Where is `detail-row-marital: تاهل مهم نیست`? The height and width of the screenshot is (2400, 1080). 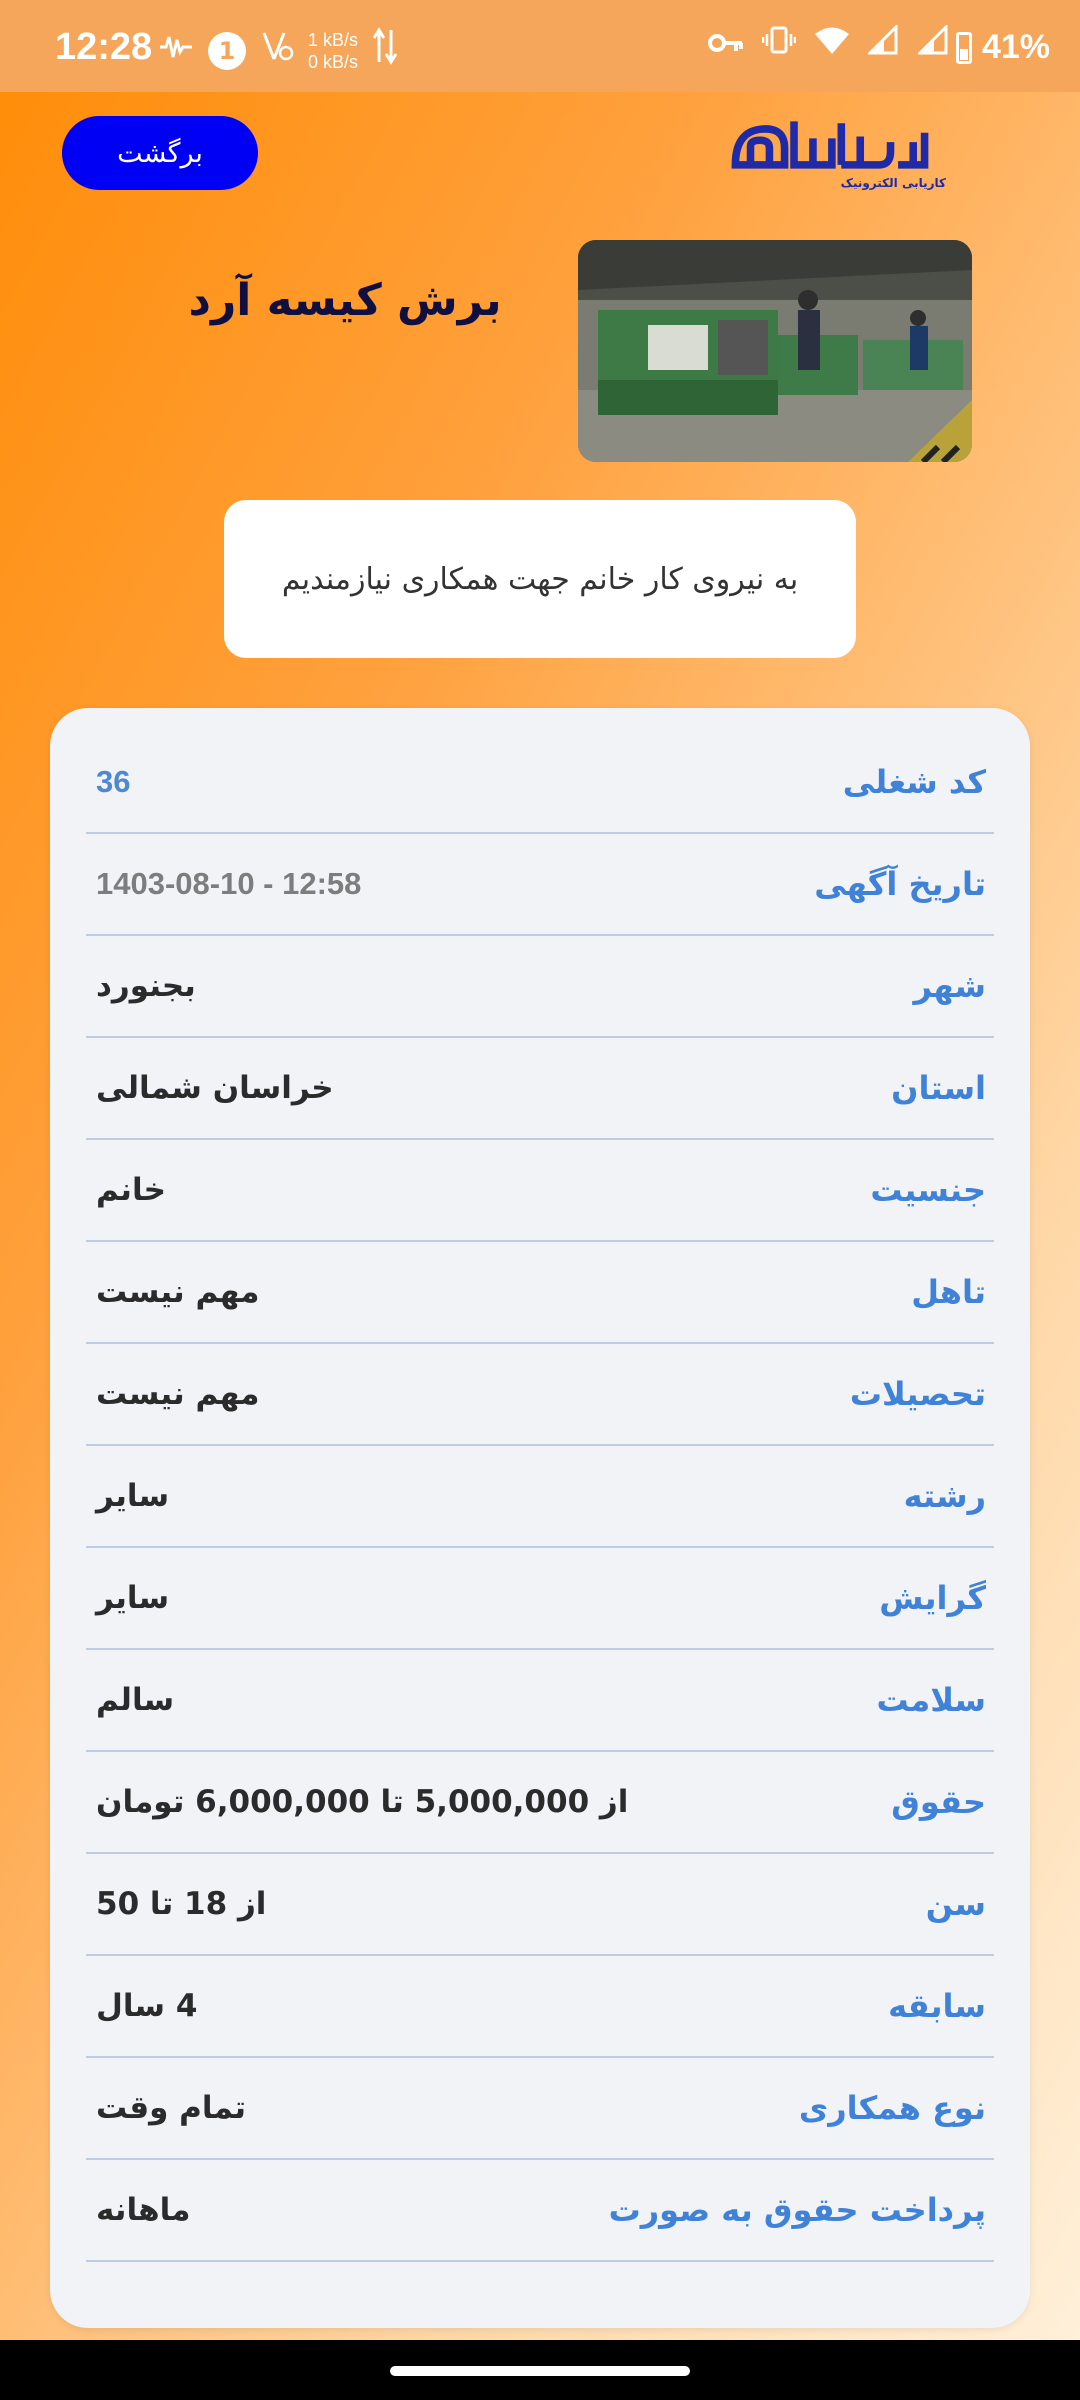 detail-row-marital: تاهل مهم نیست is located at coordinates (540, 1293).